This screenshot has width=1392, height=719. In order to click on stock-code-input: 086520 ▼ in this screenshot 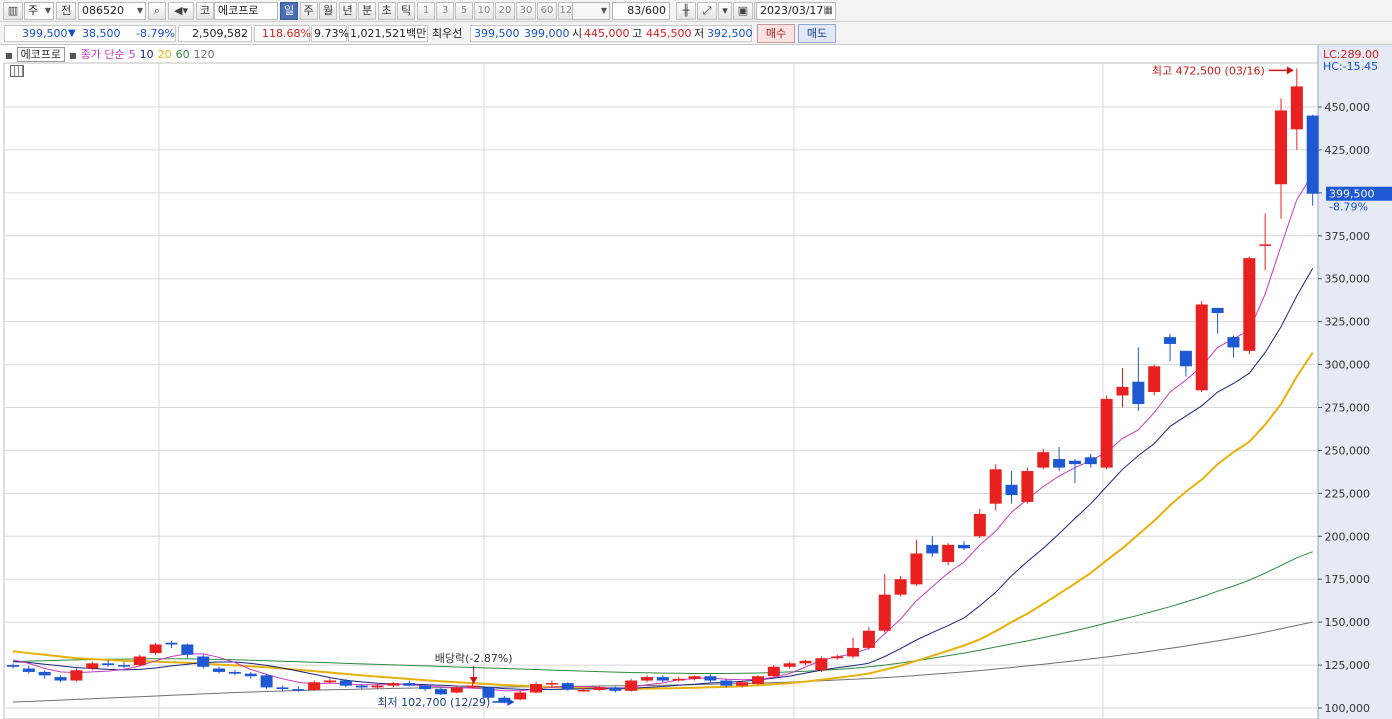, I will do `click(112, 11)`.